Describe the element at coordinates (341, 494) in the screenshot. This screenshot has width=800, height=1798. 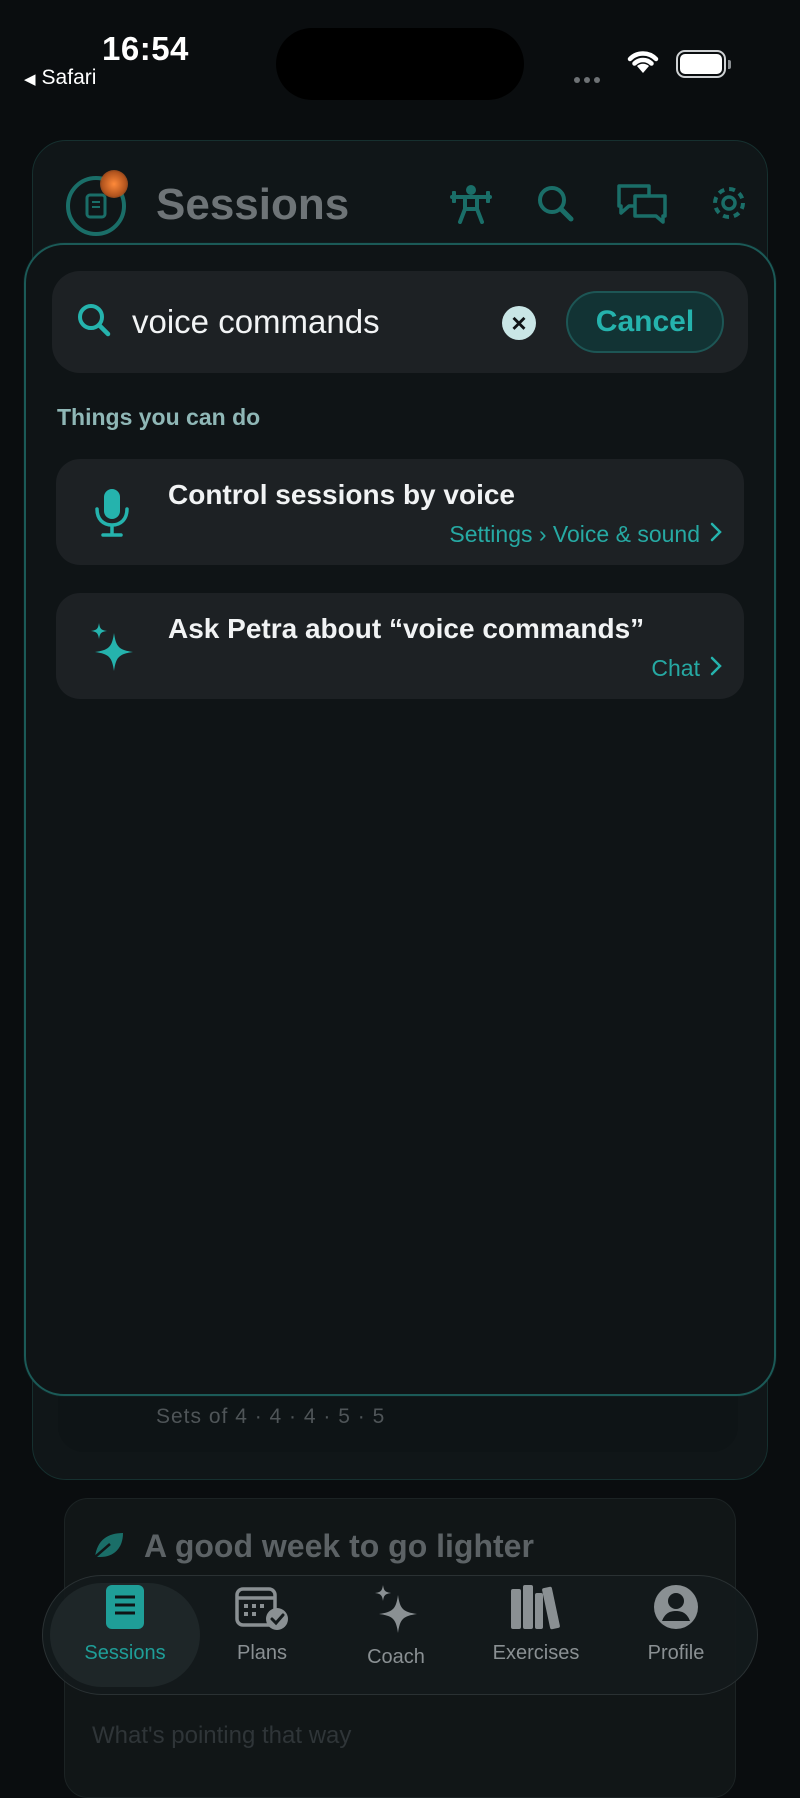
I see `result-title: Control sessions by voice` at that location.